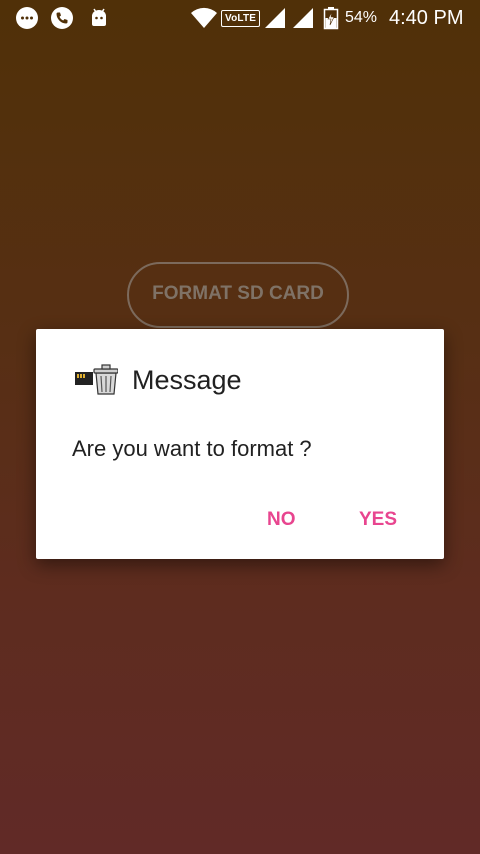  What do you see at coordinates (204, 18) in the screenshot?
I see `wifi-icon` at bounding box center [204, 18].